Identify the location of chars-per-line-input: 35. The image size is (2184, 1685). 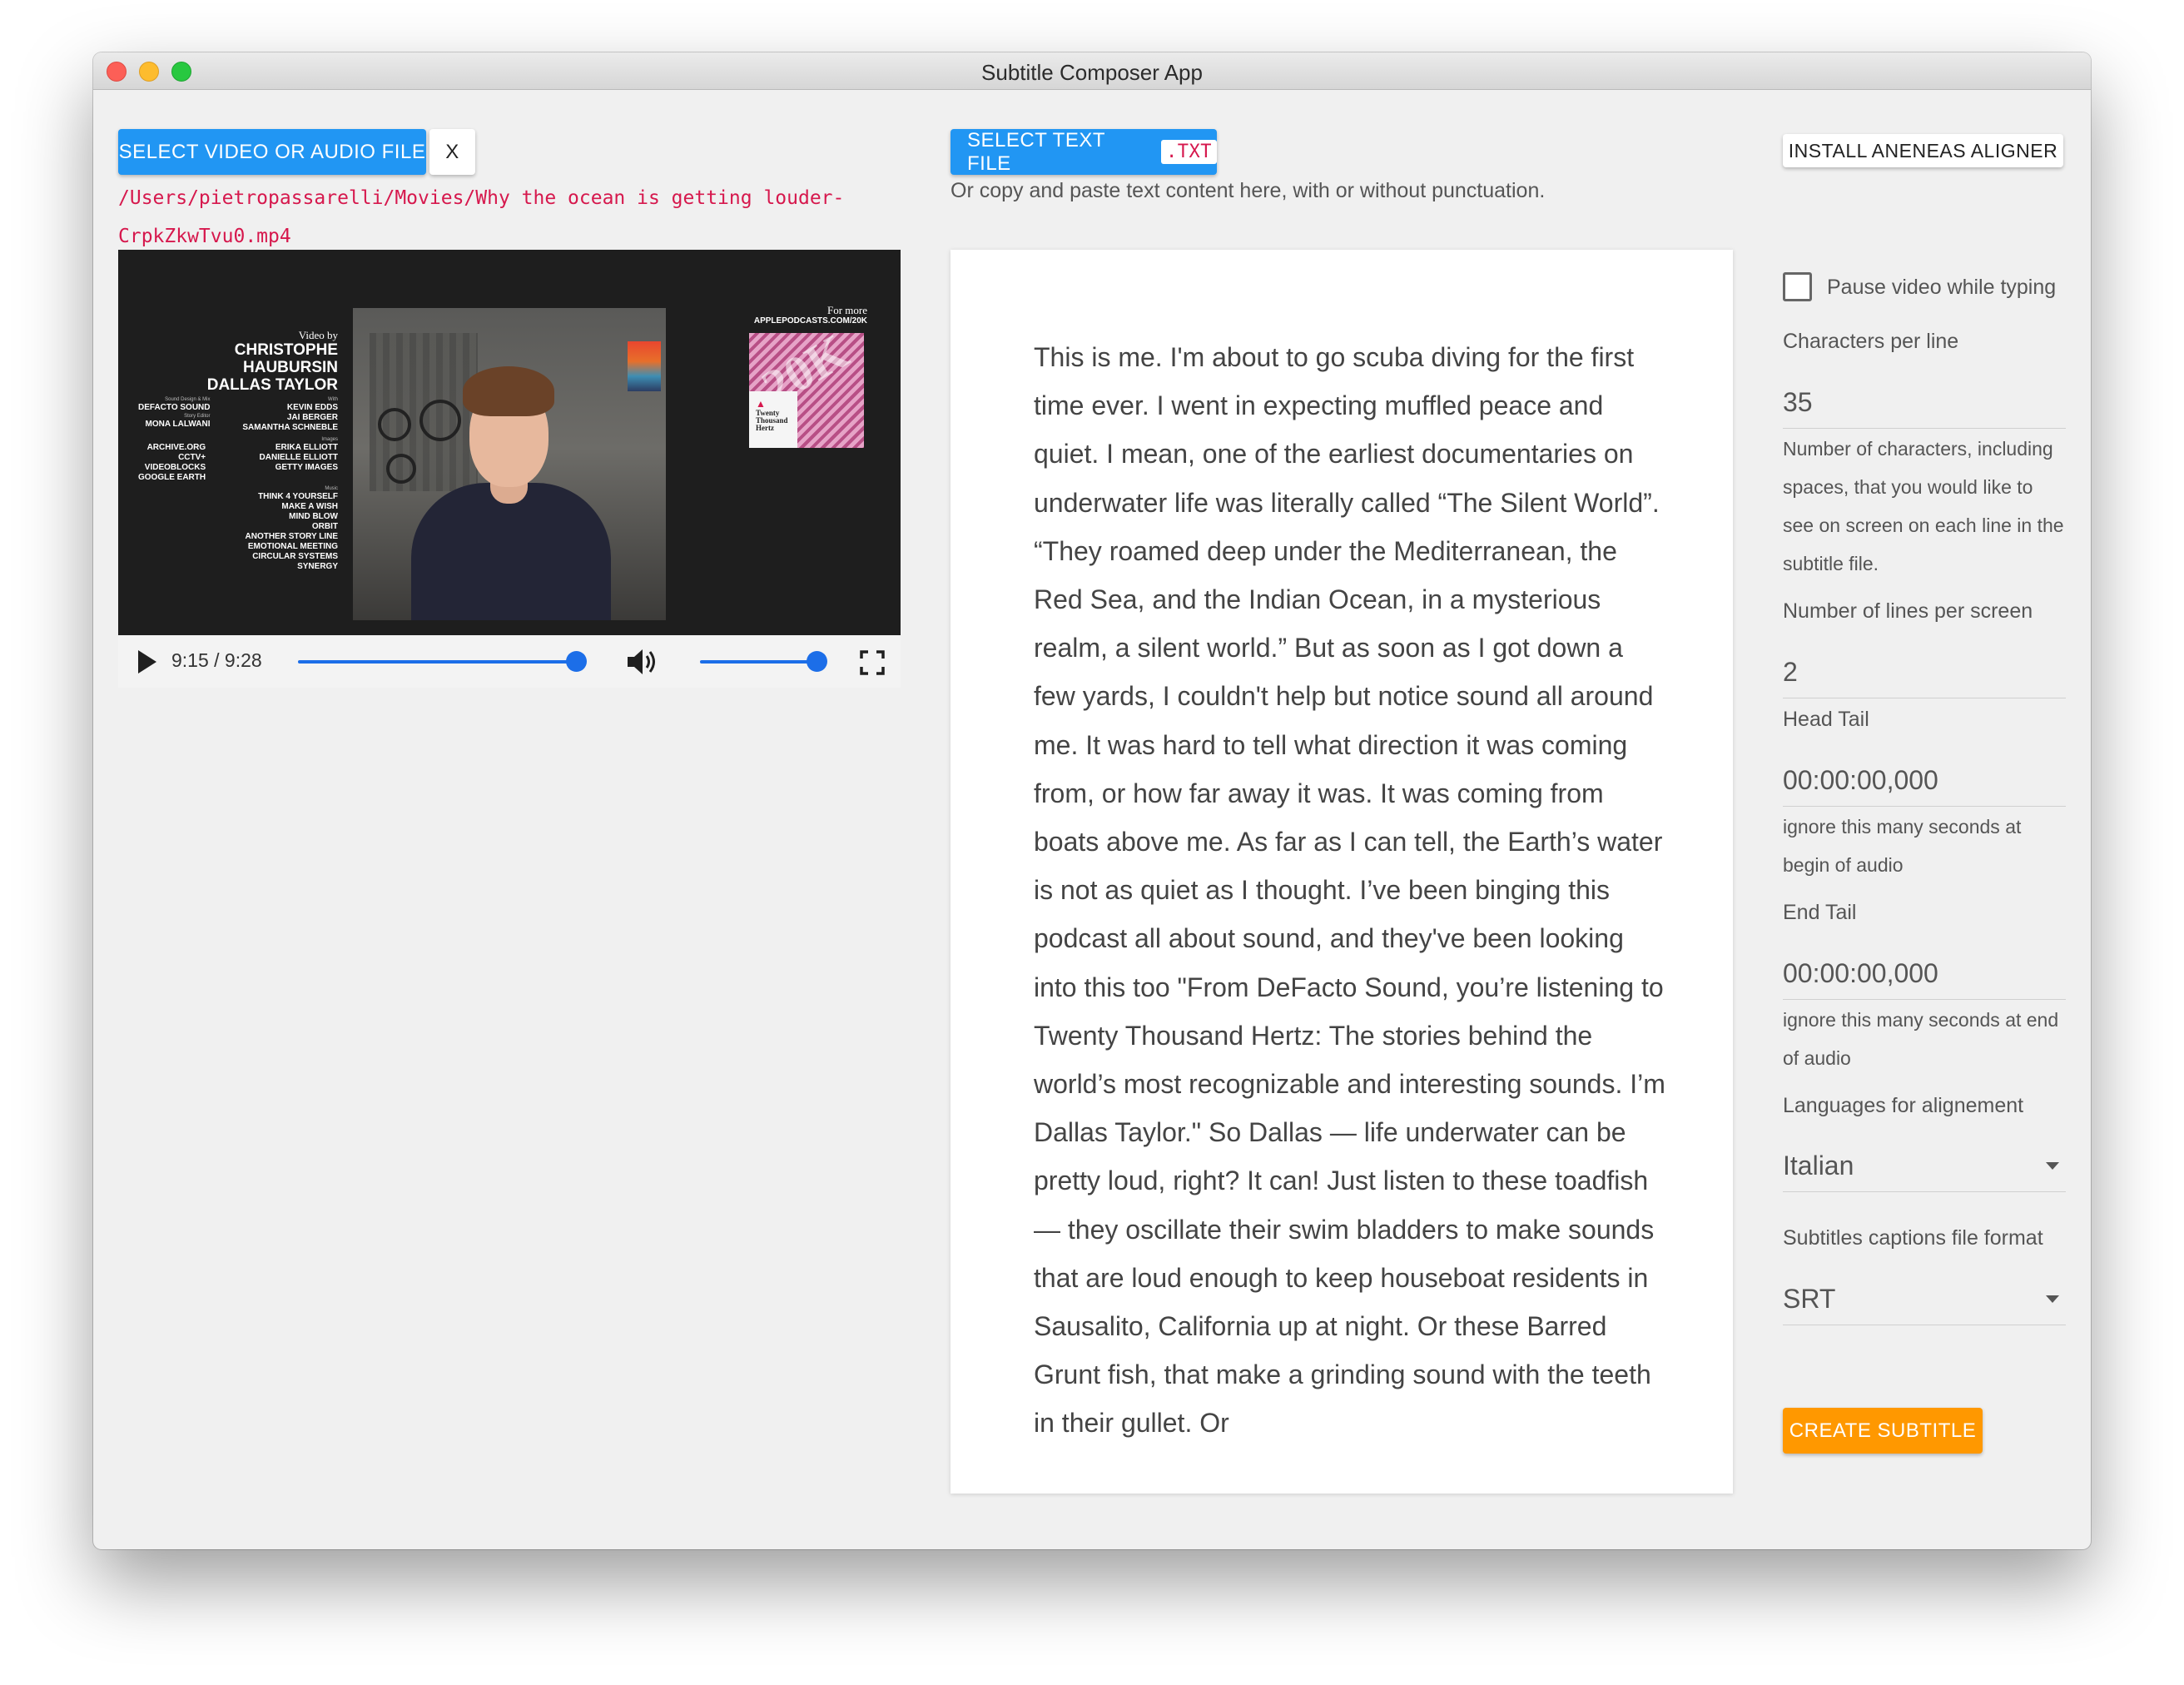
(1924, 402).